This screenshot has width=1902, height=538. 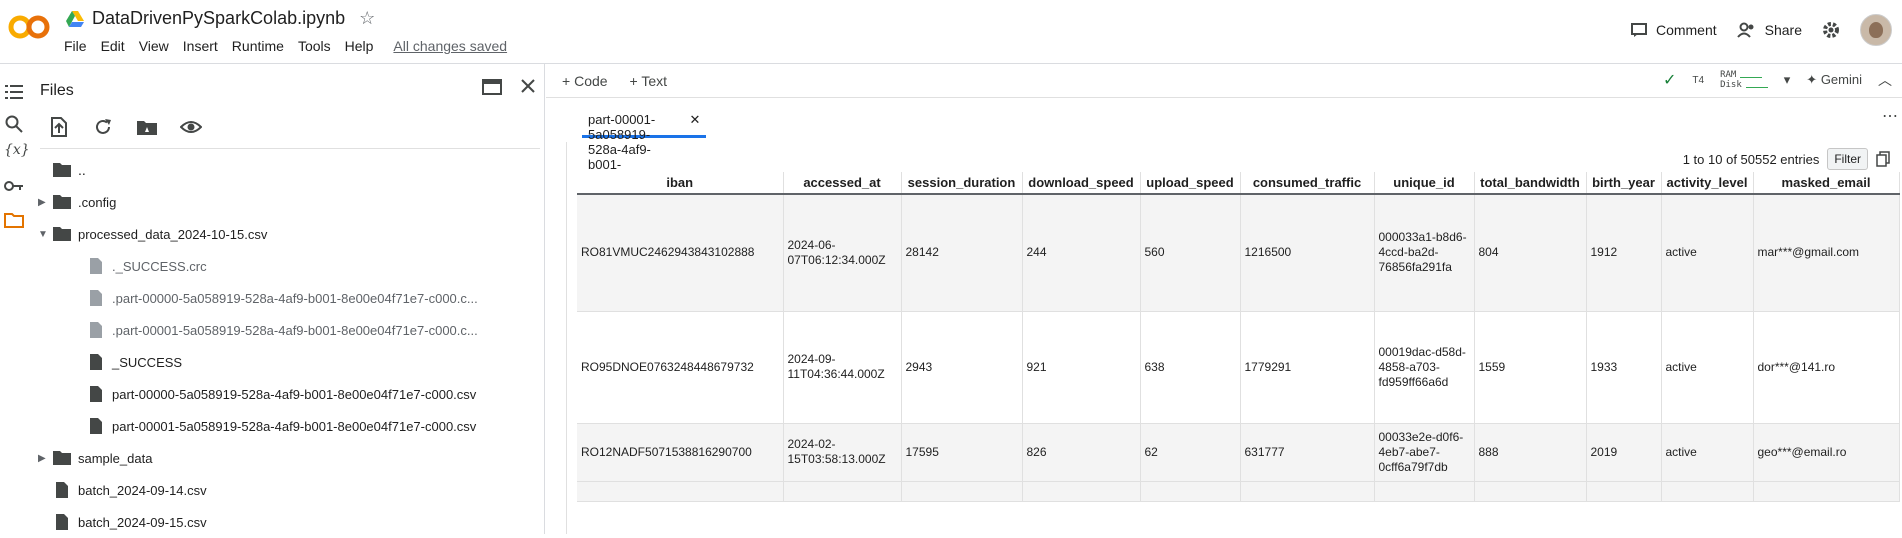 What do you see at coordinates (359, 46) in the screenshot?
I see `menu-help: Help` at bounding box center [359, 46].